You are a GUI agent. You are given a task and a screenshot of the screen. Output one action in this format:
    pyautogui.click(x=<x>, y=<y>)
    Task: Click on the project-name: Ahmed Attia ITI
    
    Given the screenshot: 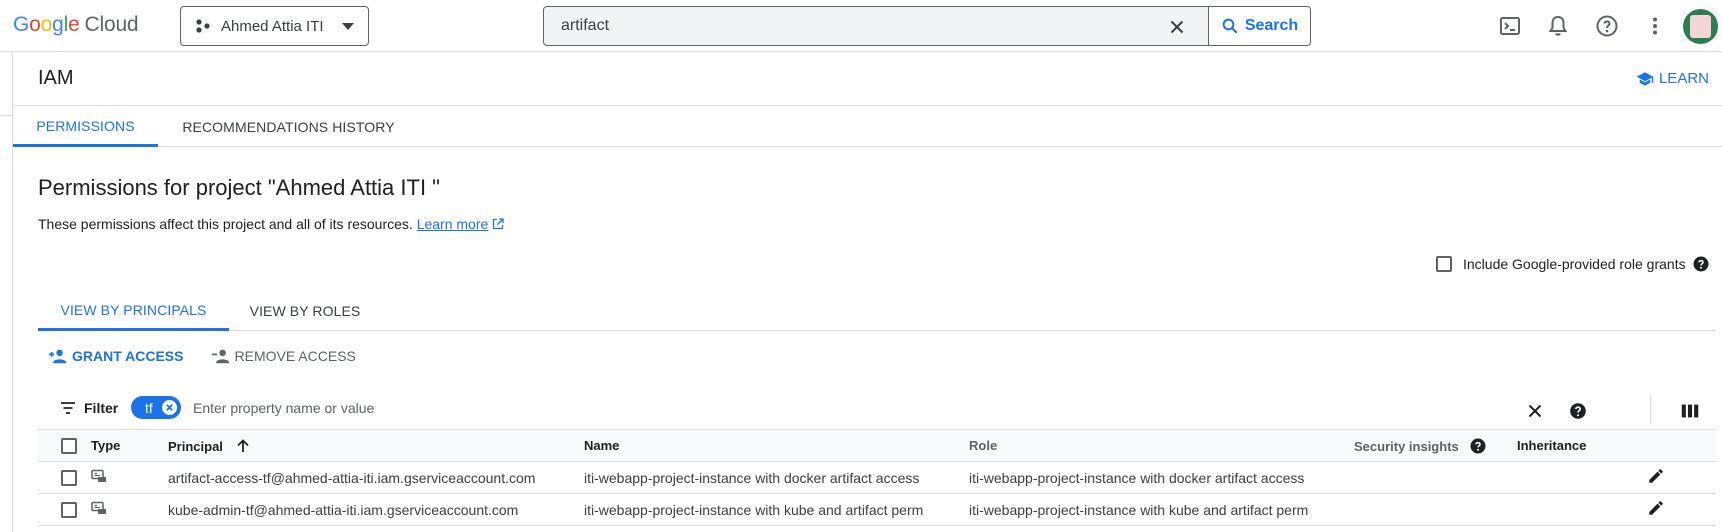 What is the action you would take?
    pyautogui.click(x=272, y=26)
    